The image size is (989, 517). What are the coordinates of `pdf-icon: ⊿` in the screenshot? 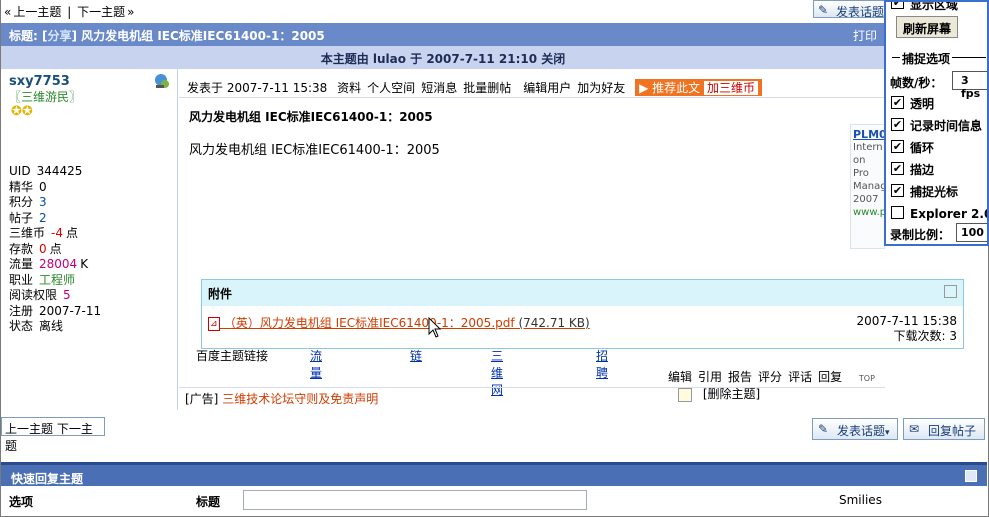 It's located at (214, 323).